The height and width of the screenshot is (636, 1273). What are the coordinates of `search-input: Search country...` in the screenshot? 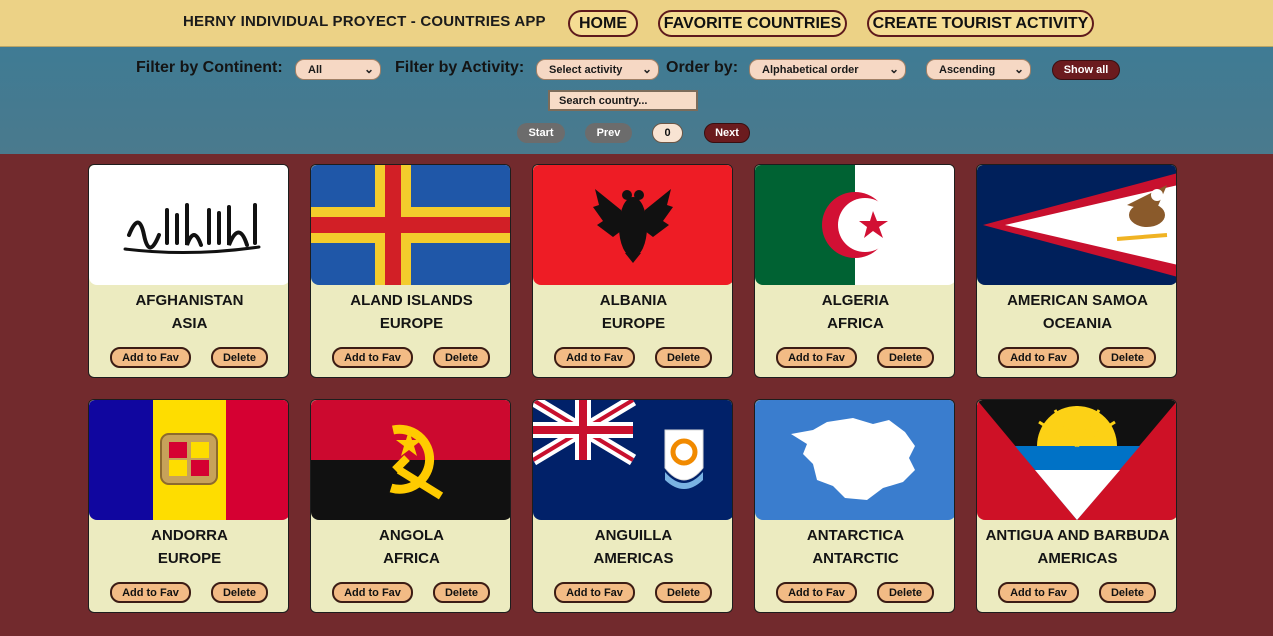 It's located at (623, 100).